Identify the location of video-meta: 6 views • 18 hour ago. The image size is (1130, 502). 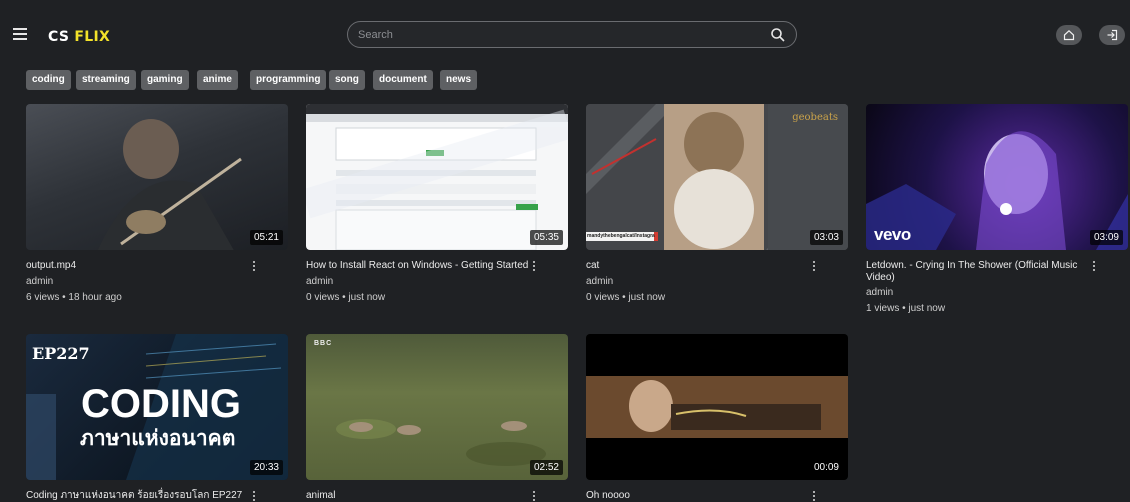
(74, 297).